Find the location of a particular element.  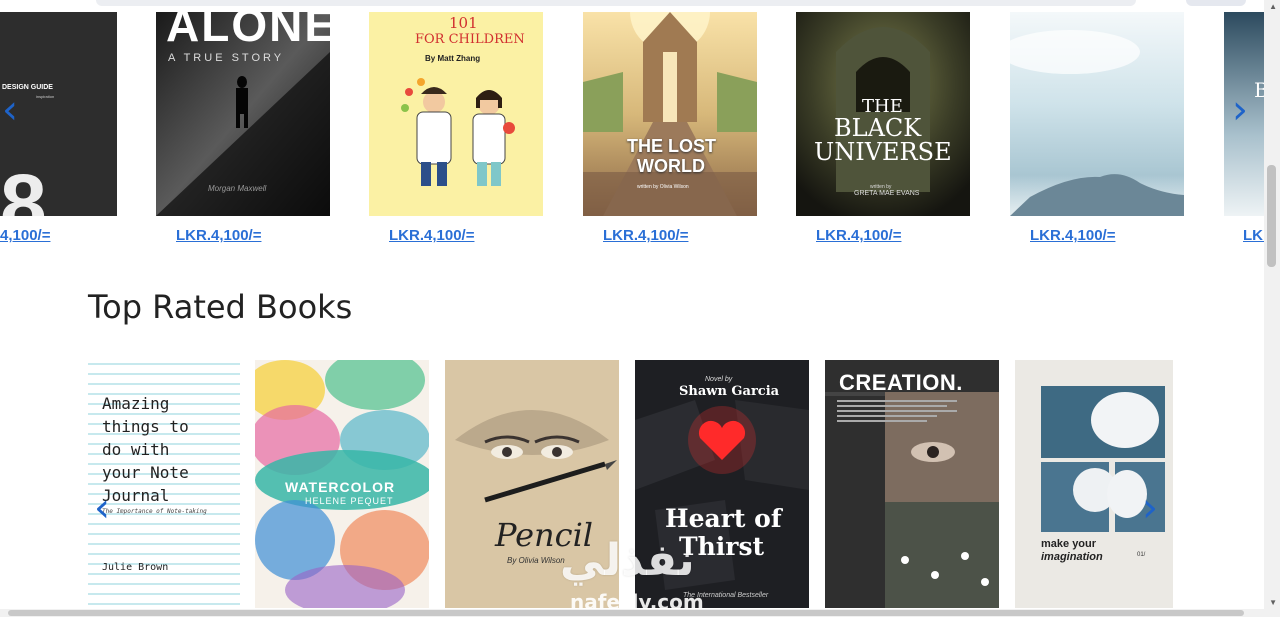

watermark-logo: نفذلي is located at coordinates (627, 560).